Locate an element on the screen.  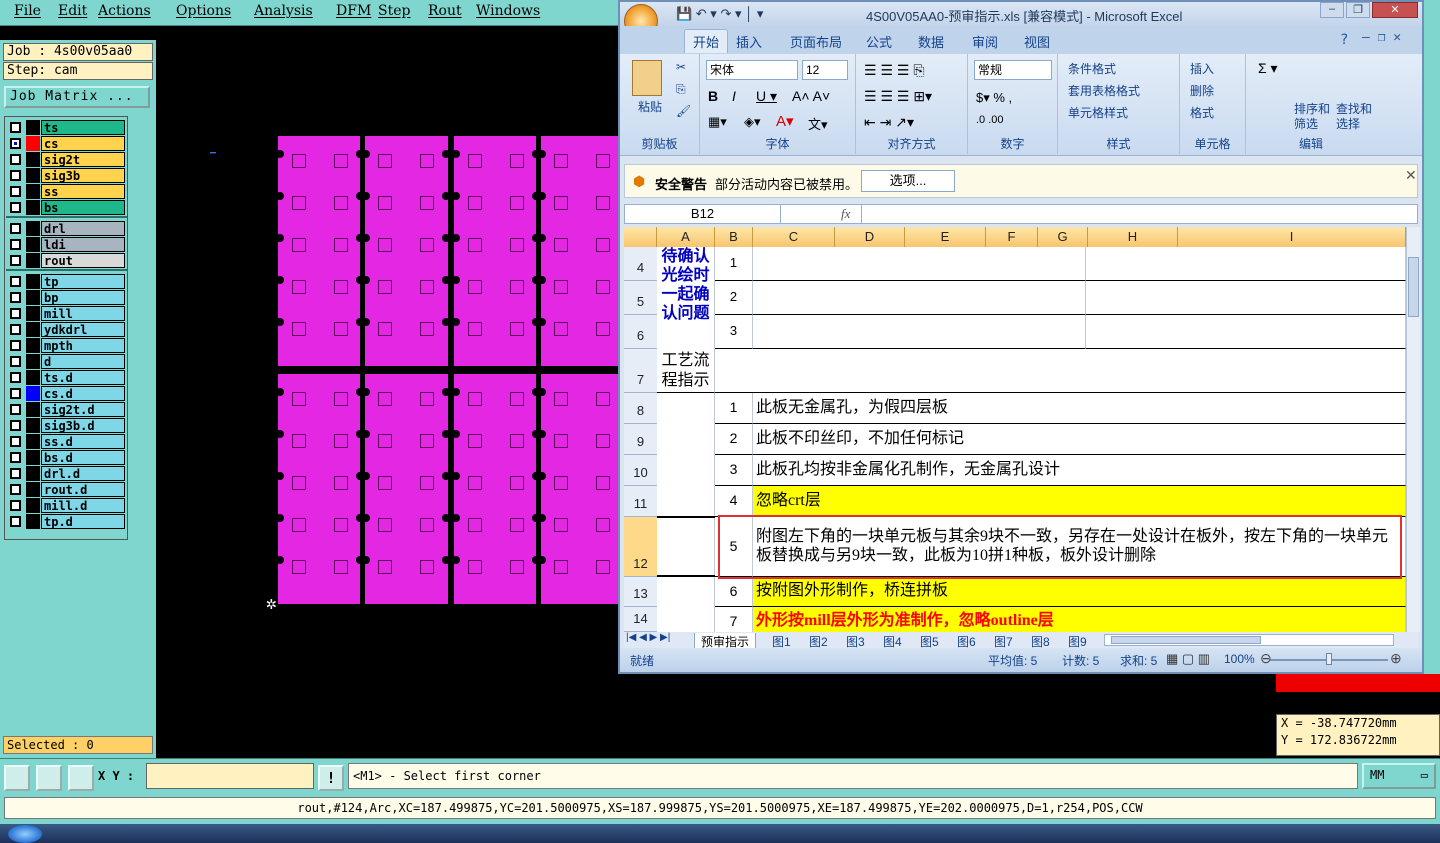
row-header: 4 is located at coordinates (640, 264).